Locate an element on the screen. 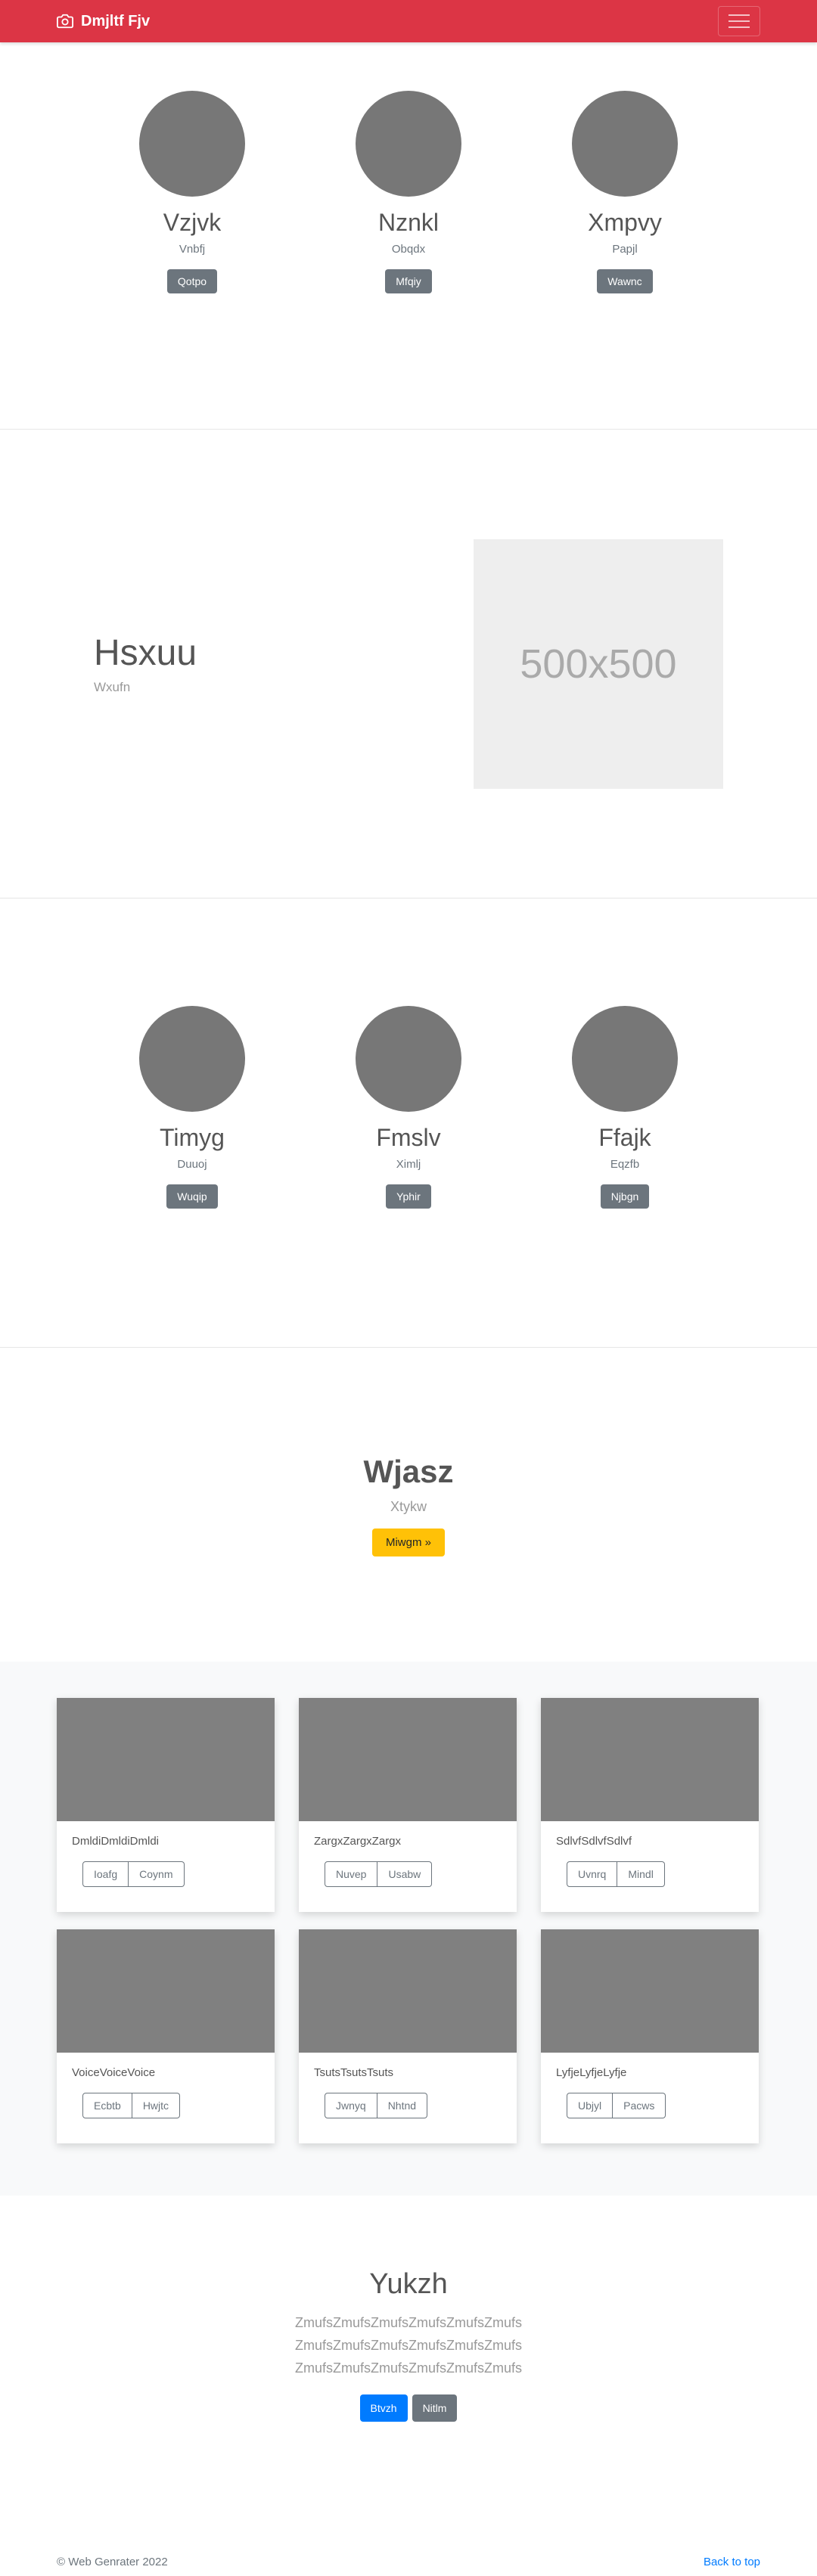 The image size is (817, 2576). card-button-2: Pacws is located at coordinates (639, 2105).